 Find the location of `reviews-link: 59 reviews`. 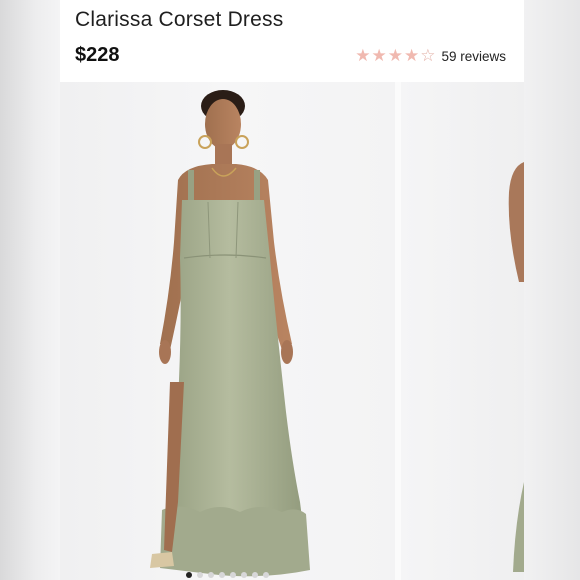

reviews-link: 59 reviews is located at coordinates (473, 56).